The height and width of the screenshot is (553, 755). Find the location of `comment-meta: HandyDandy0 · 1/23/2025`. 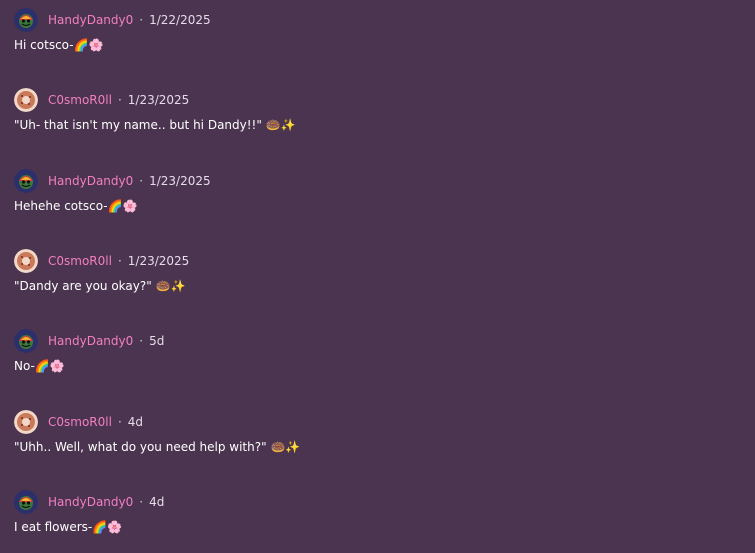

comment-meta: HandyDandy0 · 1/23/2025 is located at coordinates (112, 181).